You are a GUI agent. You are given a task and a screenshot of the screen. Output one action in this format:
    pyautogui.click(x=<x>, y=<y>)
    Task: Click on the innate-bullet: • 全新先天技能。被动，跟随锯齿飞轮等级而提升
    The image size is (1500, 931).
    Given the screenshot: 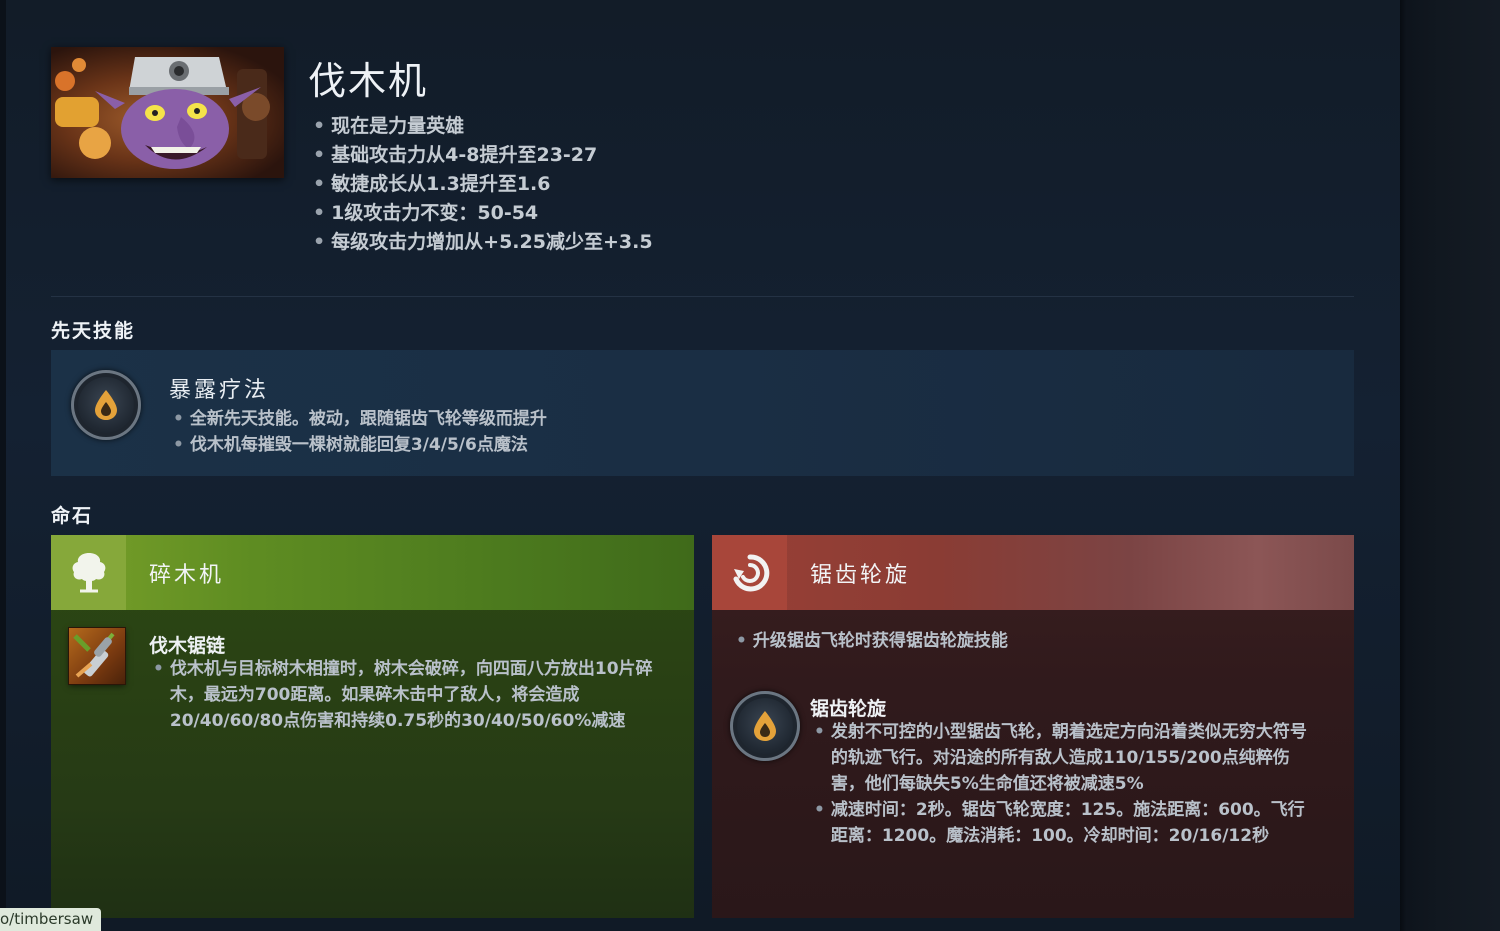 What is the action you would take?
    pyautogui.click(x=360, y=419)
    